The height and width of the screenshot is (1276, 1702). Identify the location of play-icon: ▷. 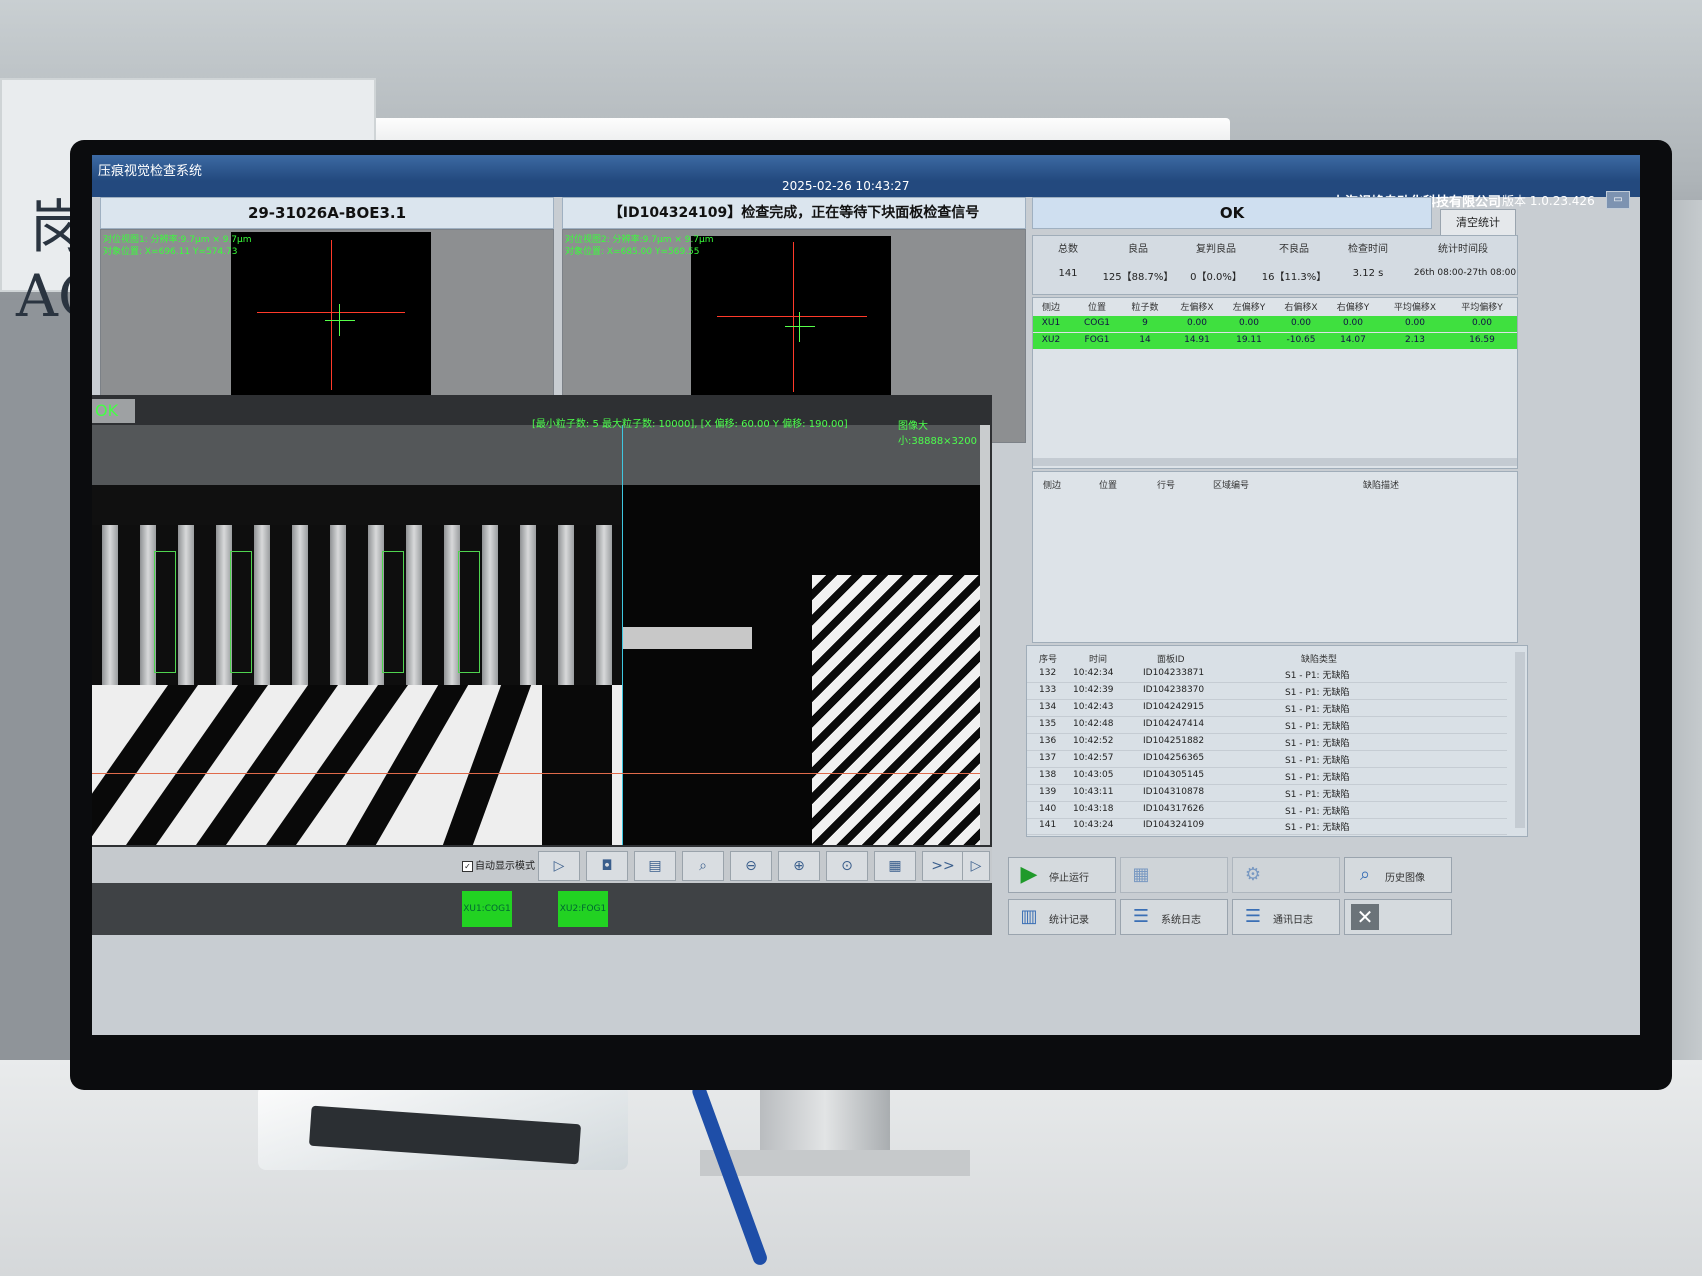
(559, 866).